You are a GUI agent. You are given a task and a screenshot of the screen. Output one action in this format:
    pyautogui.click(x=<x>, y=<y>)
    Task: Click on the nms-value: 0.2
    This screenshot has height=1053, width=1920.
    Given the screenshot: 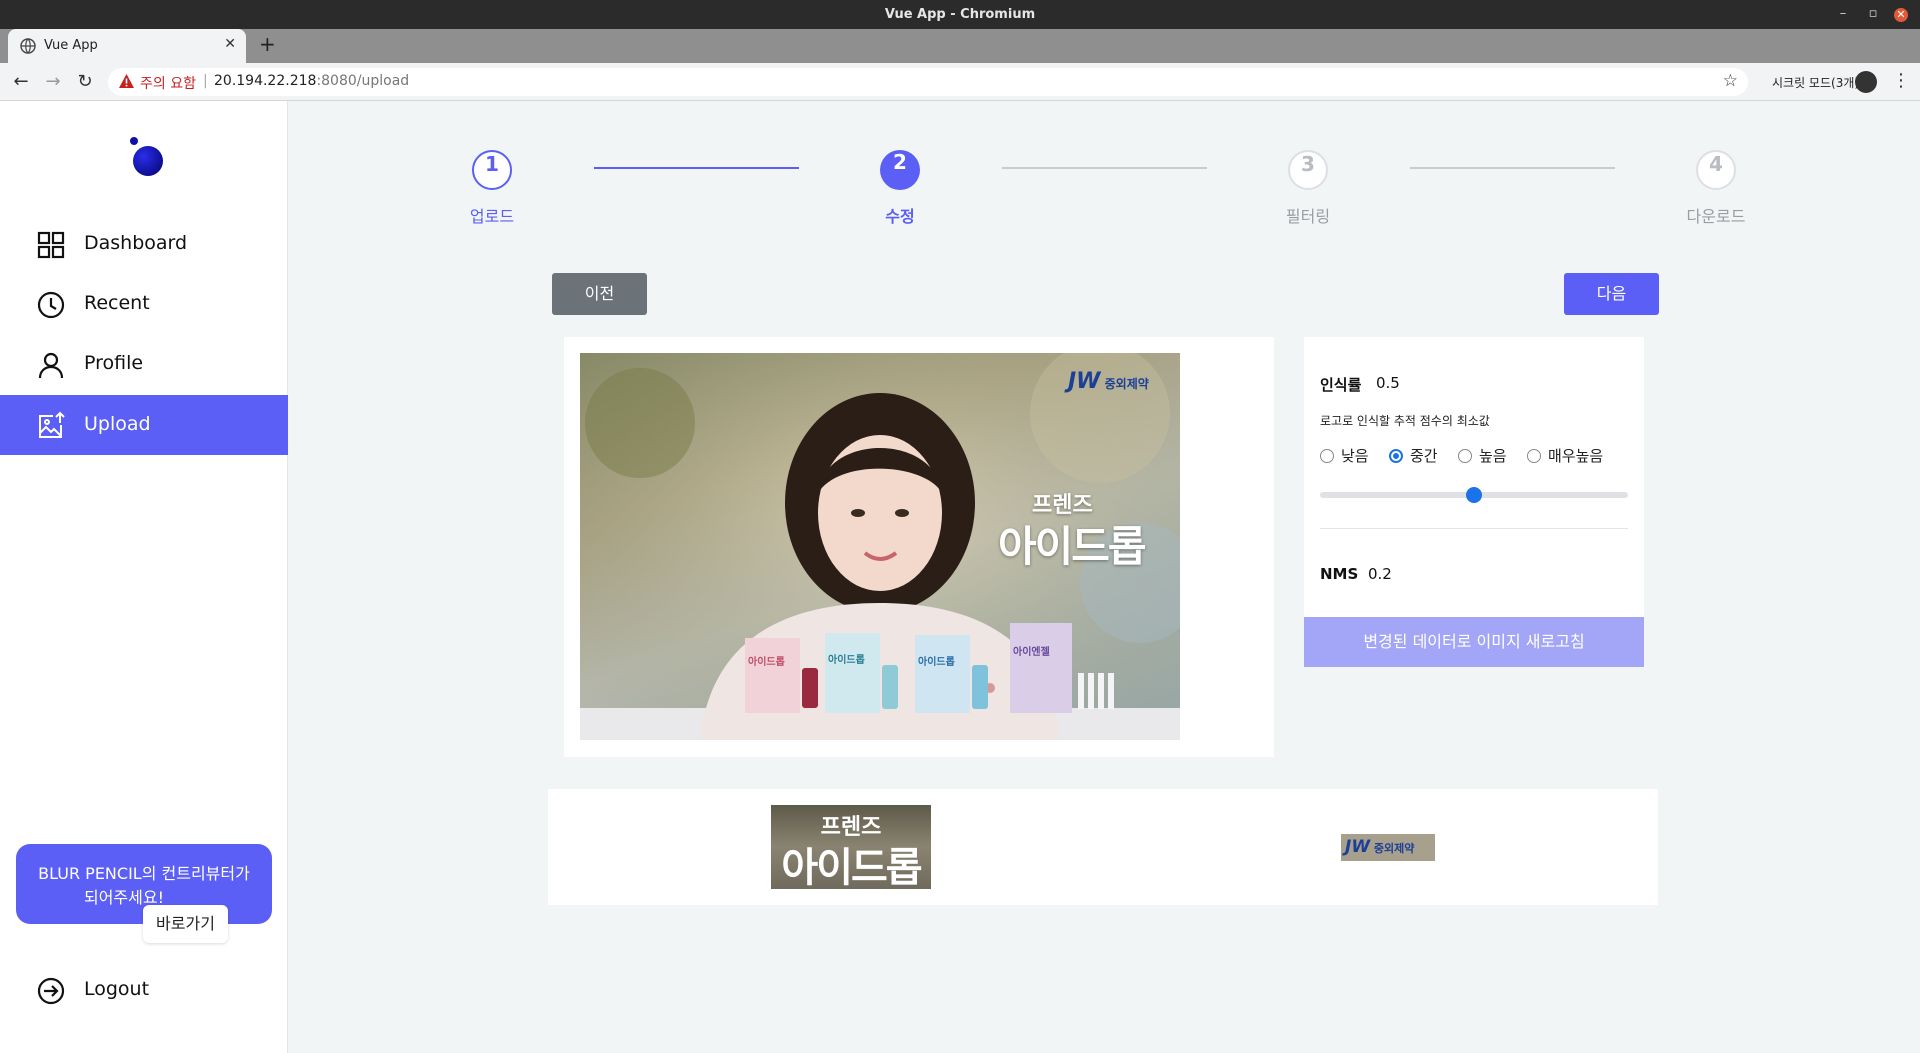 What is the action you would take?
    pyautogui.click(x=1380, y=574)
    